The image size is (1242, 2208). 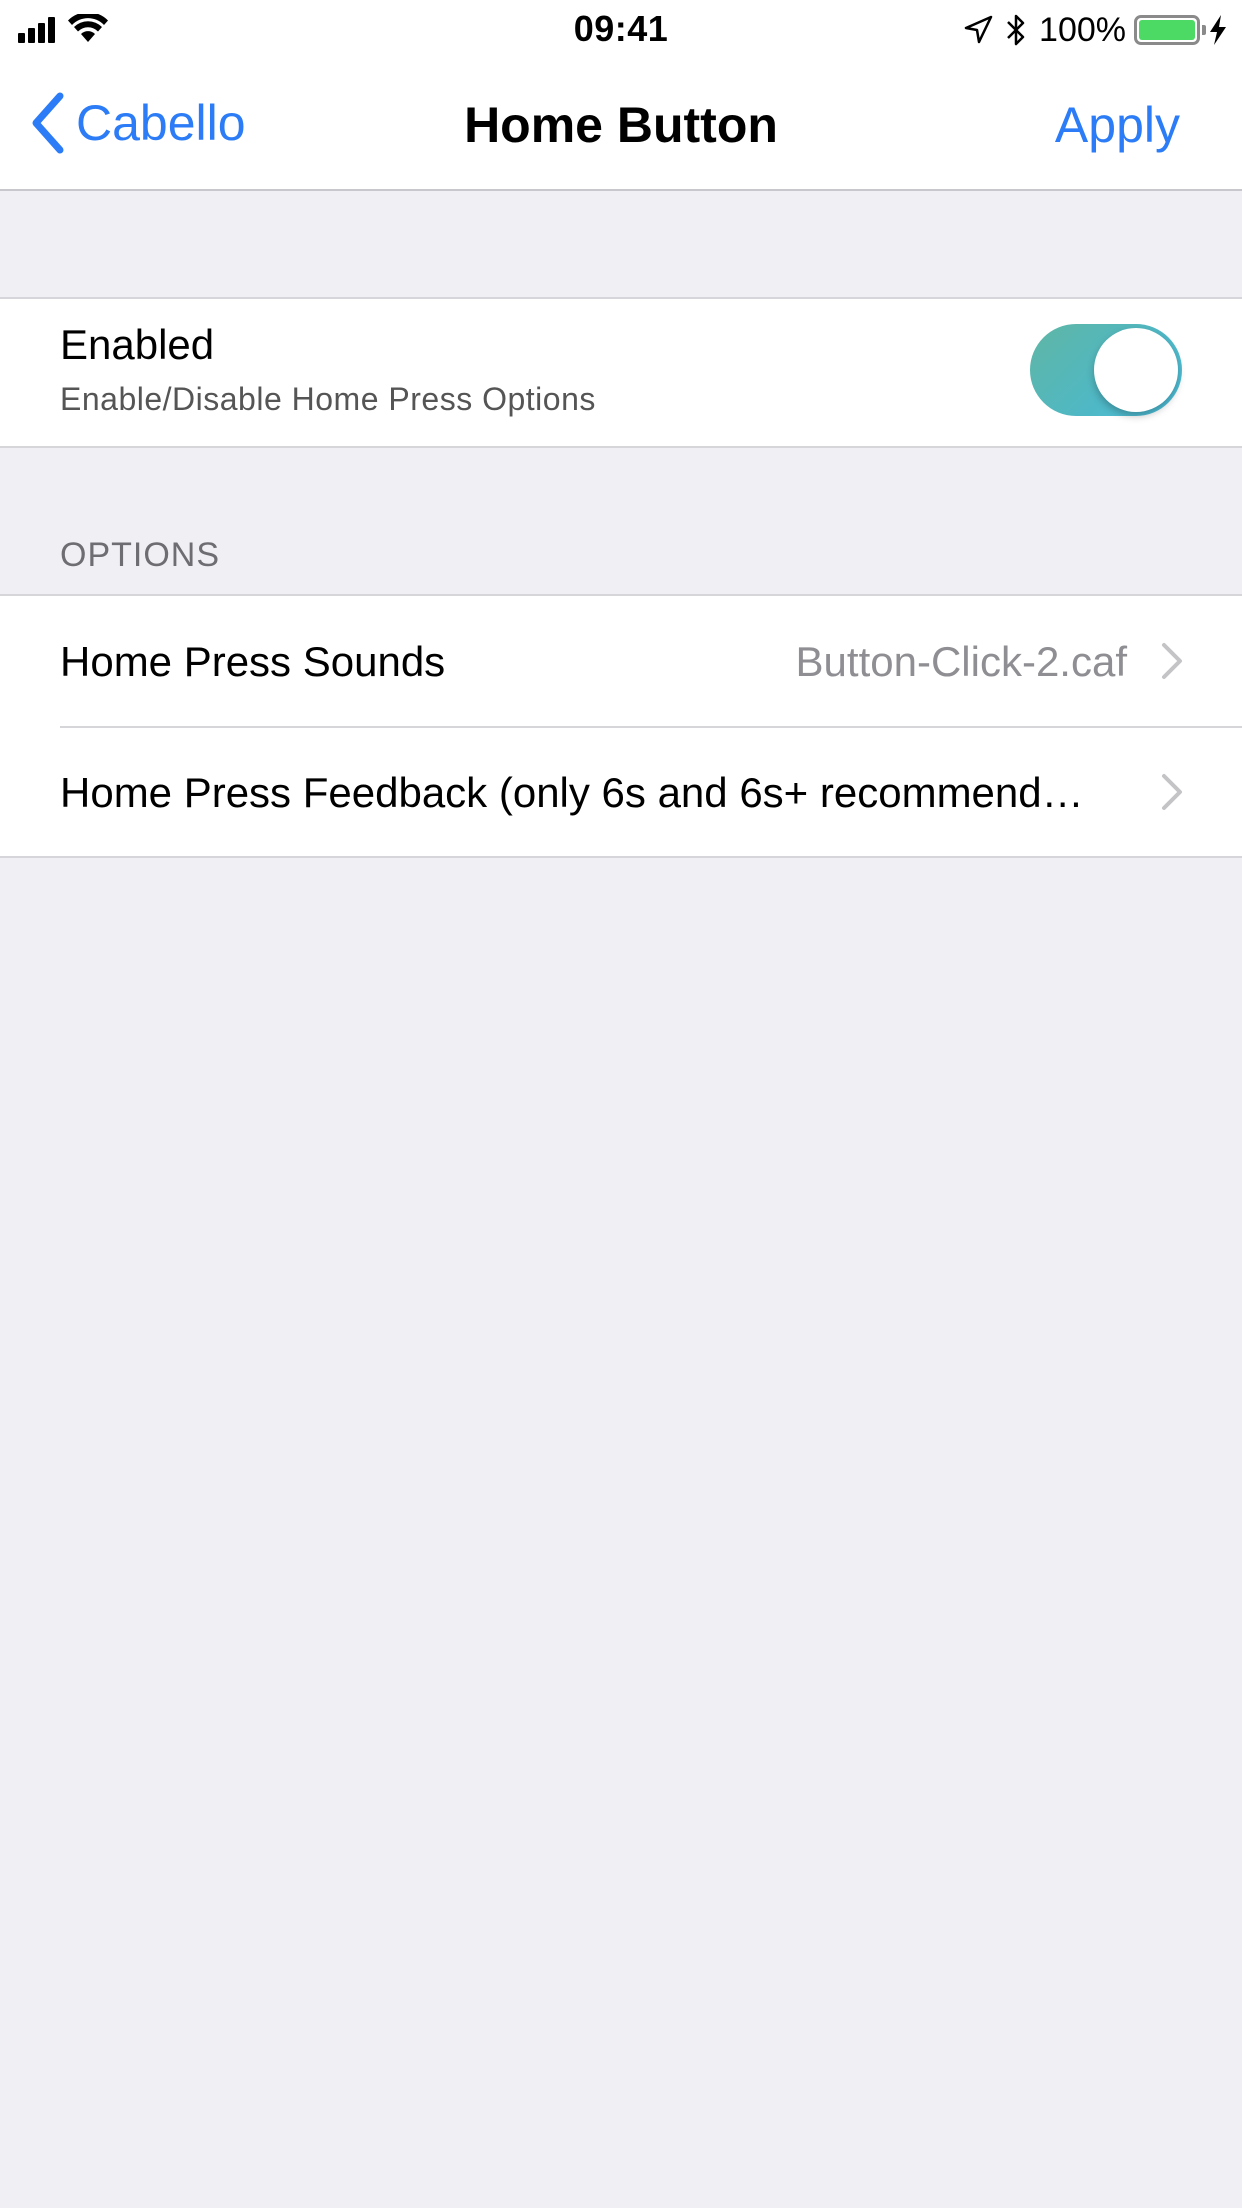 What do you see at coordinates (978, 29) in the screenshot?
I see `location-icon` at bounding box center [978, 29].